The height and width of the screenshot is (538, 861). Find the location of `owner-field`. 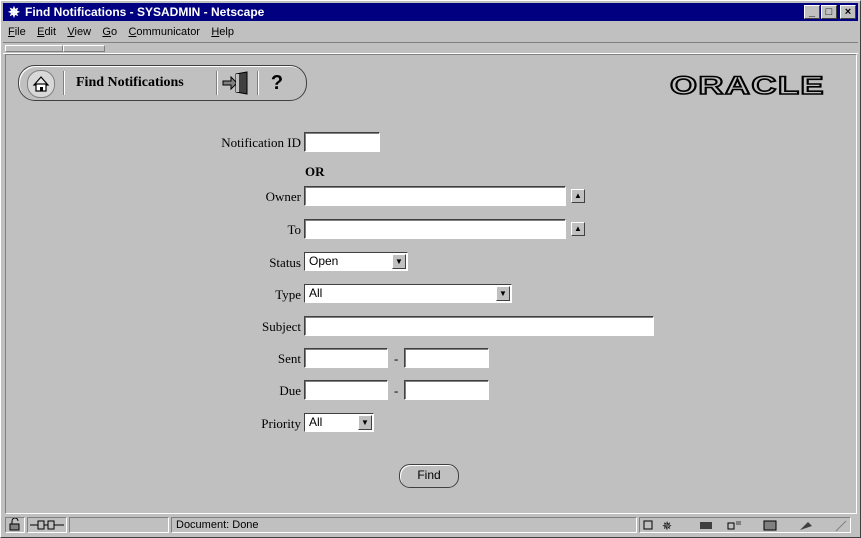

owner-field is located at coordinates (435, 196).